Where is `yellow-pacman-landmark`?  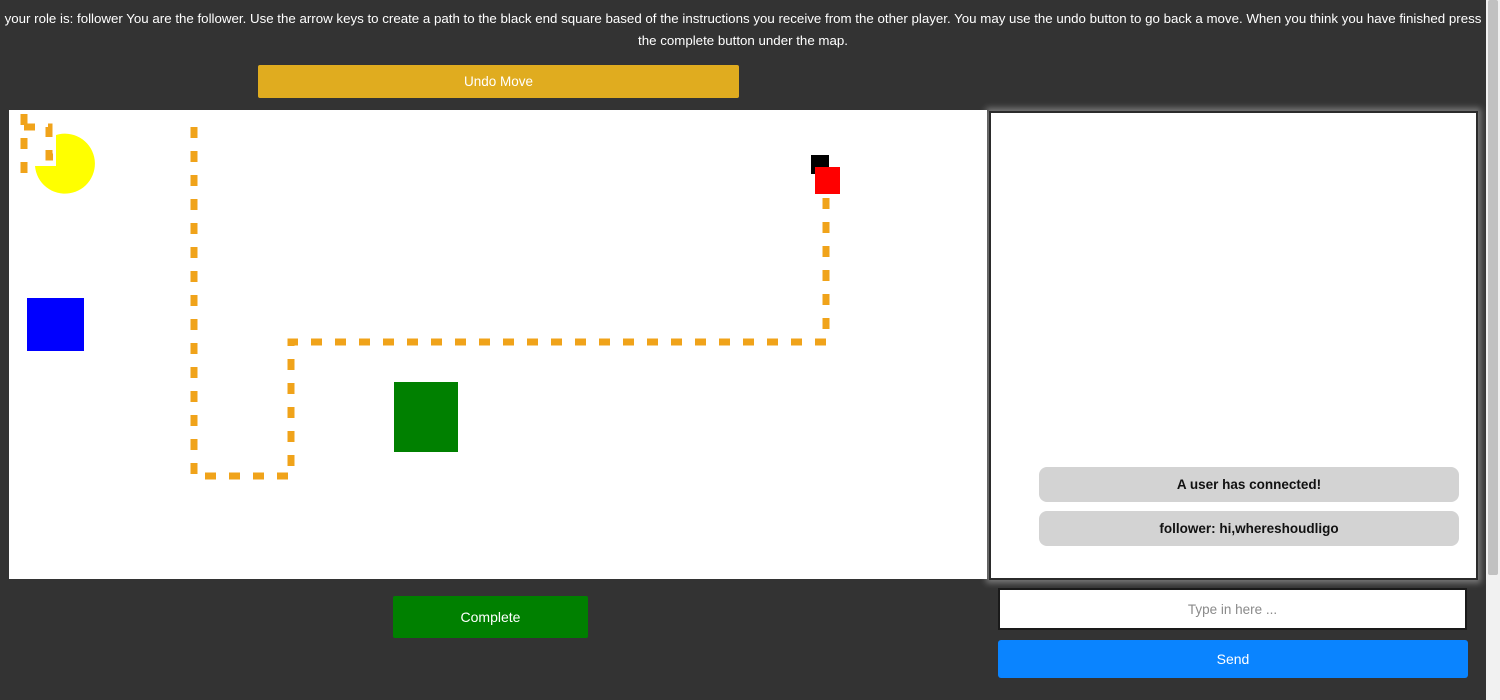
yellow-pacman-landmark is located at coordinates (65, 163).